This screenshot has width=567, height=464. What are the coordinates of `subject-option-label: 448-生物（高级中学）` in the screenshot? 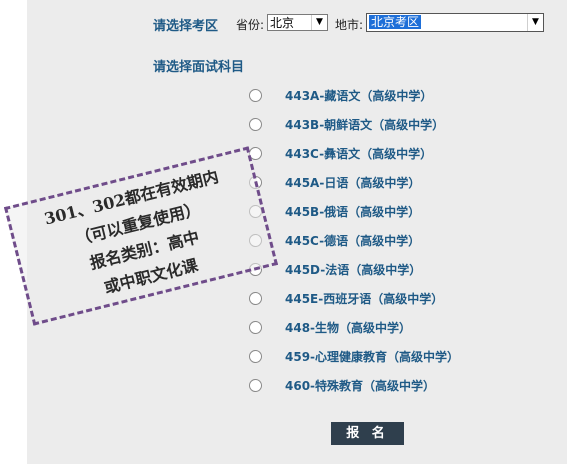 It's located at (348, 328).